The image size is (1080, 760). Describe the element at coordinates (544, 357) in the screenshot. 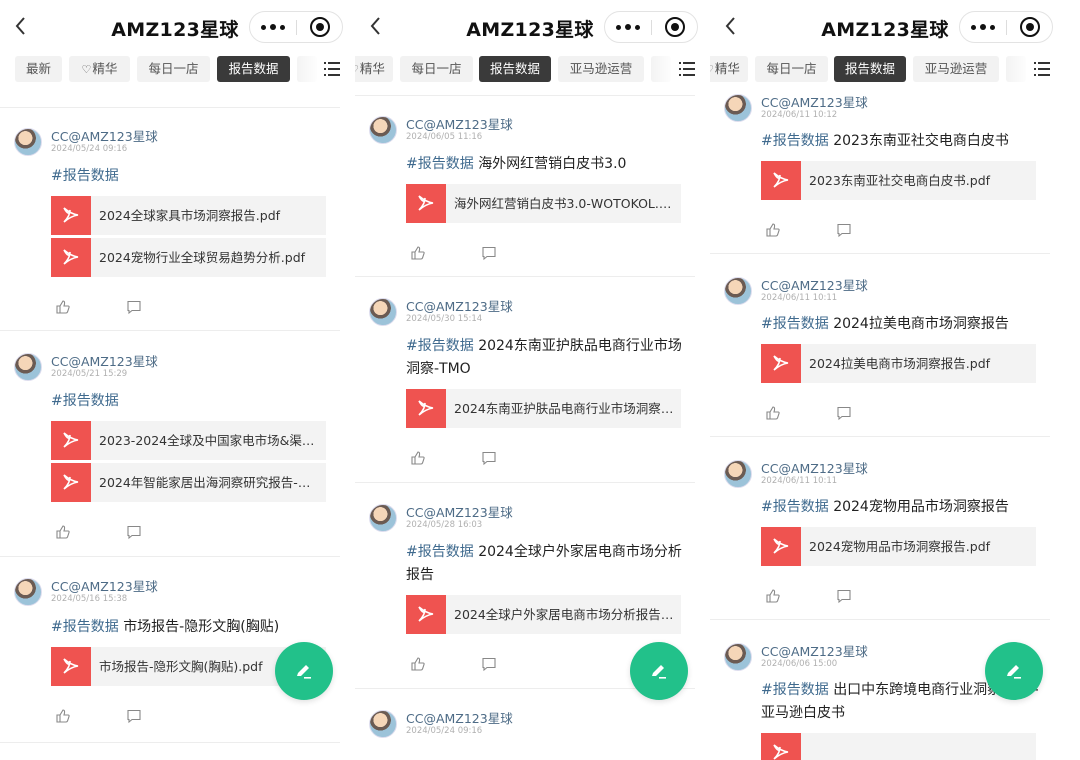

I see `post-text: #报告数据 2024东南亚护肤品电商行业市场洞察-TMO` at that location.